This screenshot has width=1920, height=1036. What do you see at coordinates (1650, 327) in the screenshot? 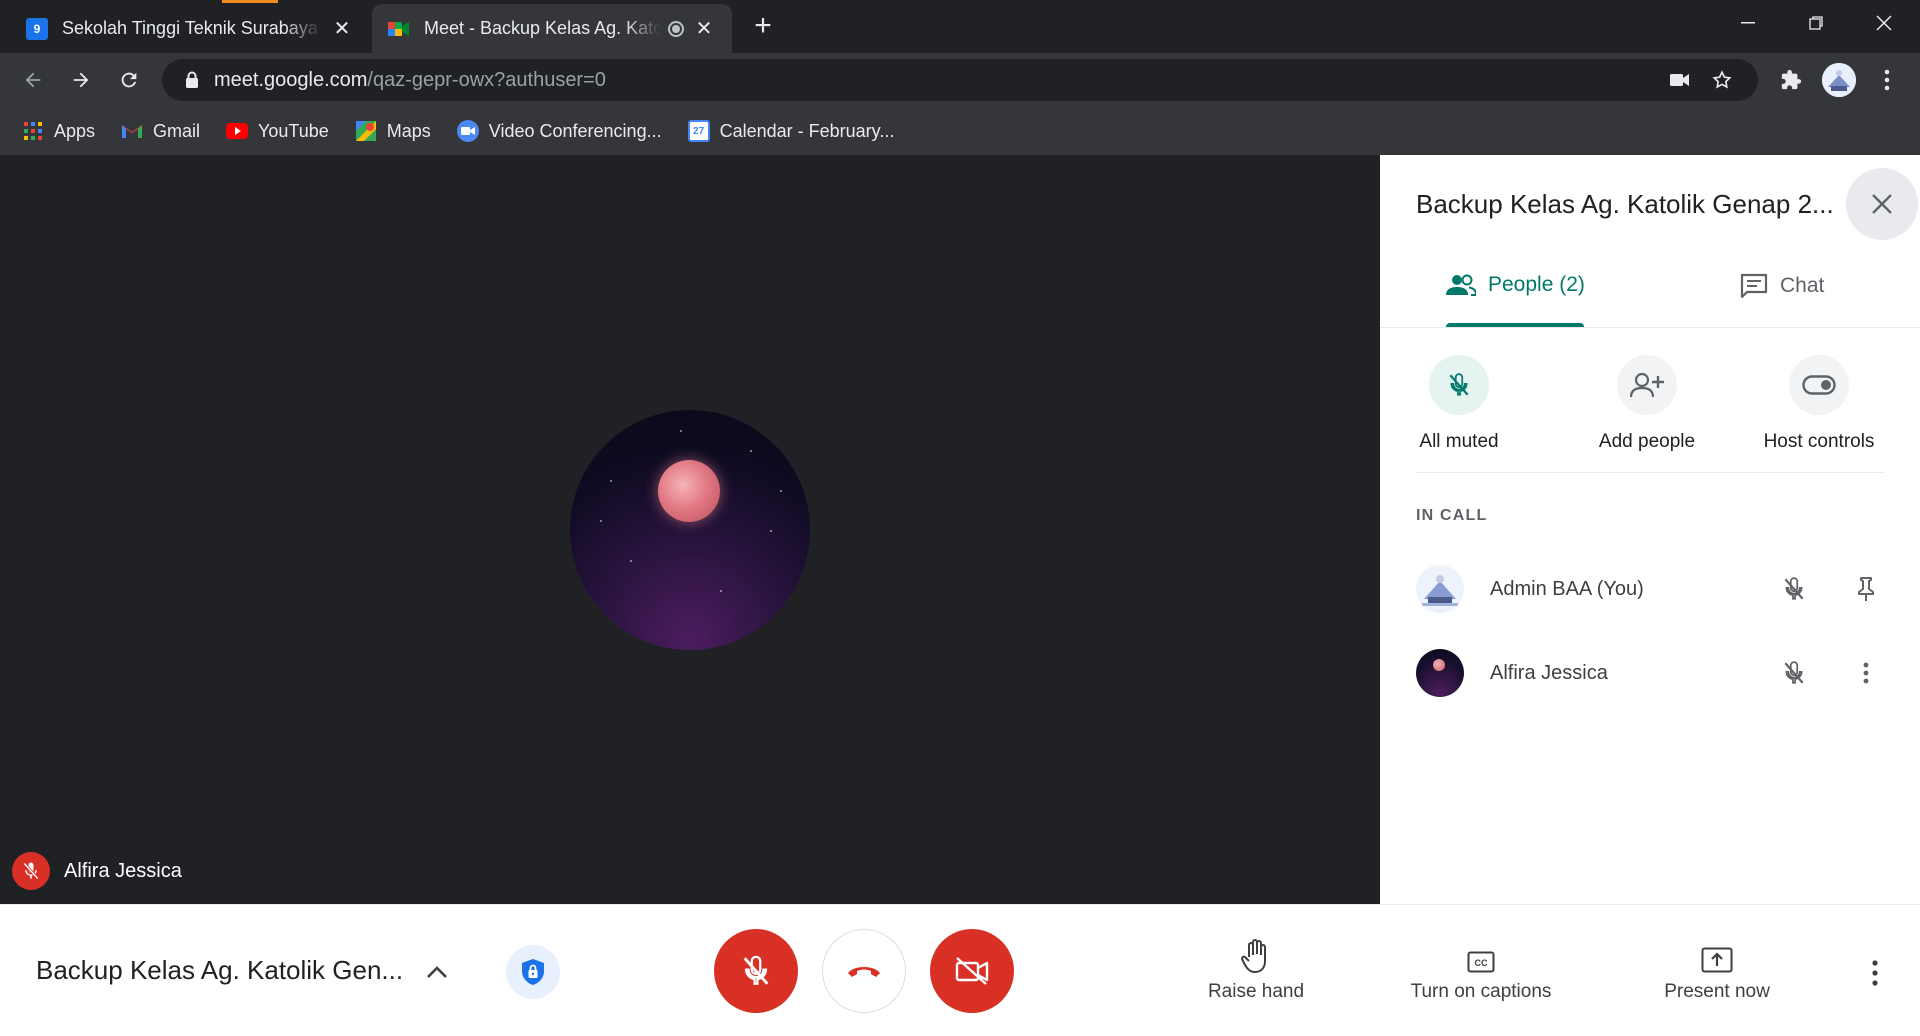
I see `tab-divider` at bounding box center [1650, 327].